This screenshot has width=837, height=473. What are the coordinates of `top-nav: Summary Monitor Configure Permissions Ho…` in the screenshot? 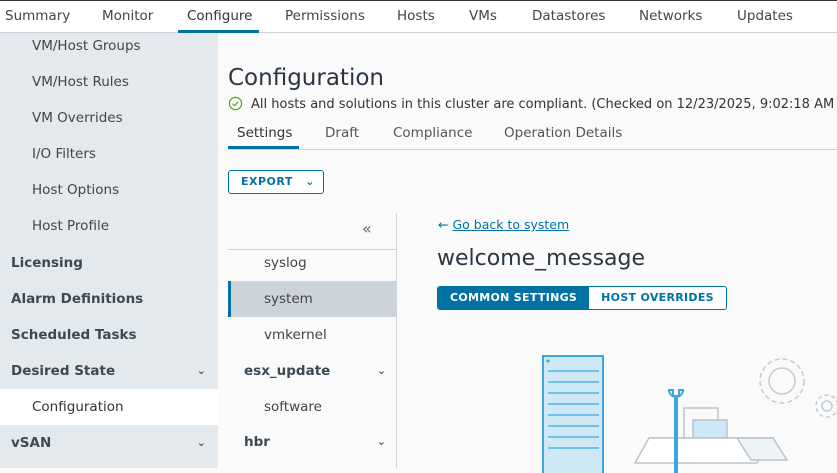 It's located at (418, 16).